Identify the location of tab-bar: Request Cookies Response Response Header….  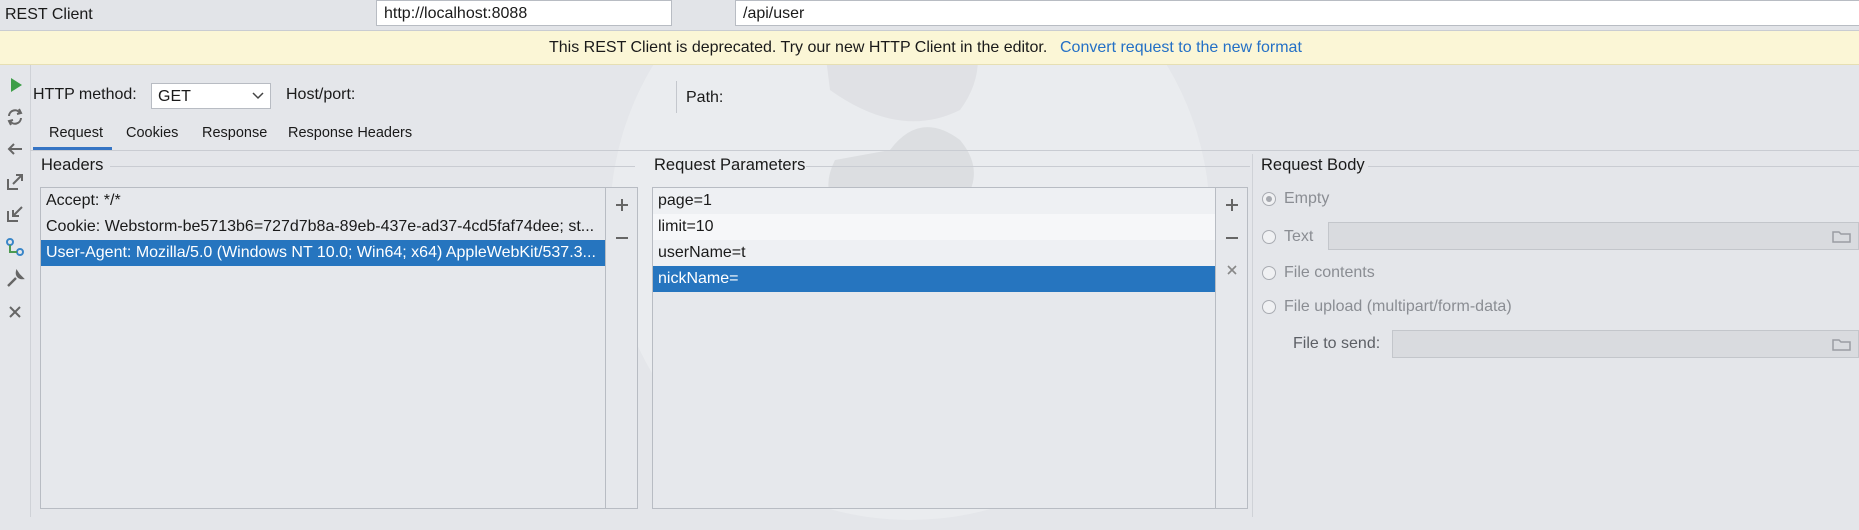
(944, 134).